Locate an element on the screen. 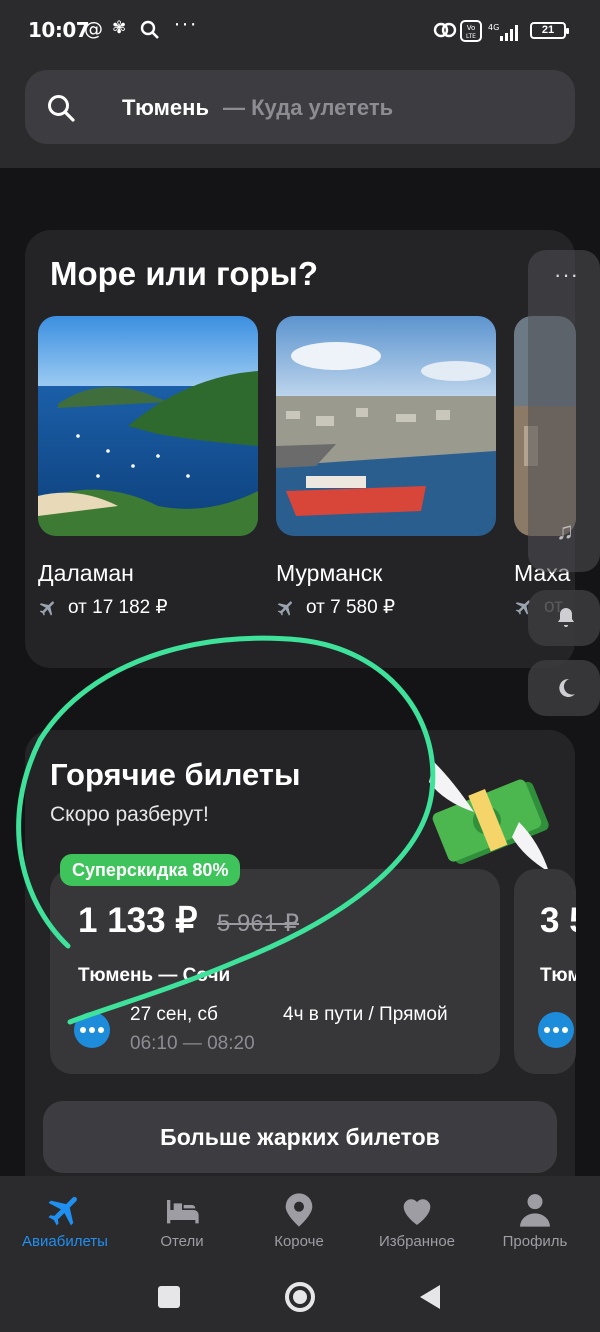 The height and width of the screenshot is (1332, 600). discount-badge: Суперскидка 80% is located at coordinates (150, 870).